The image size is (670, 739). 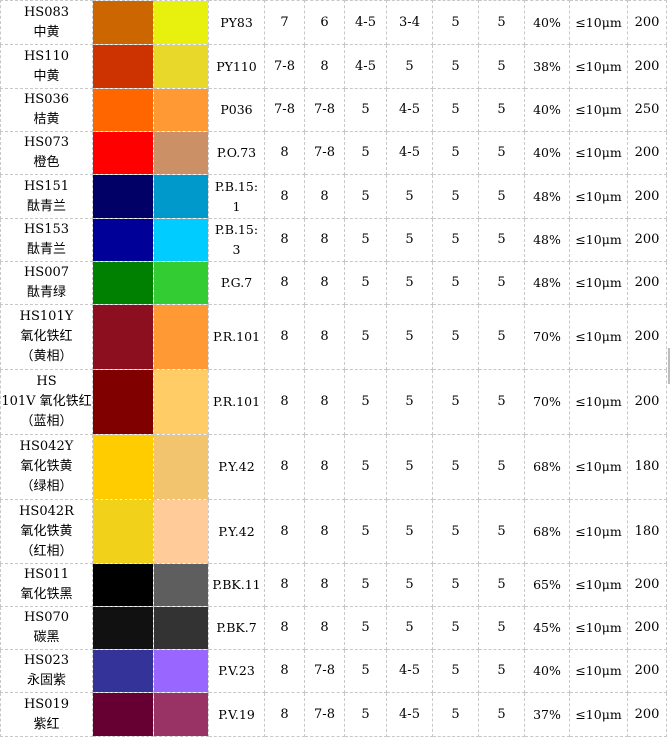 I want to click on cell-pigment-index: P.V.23, so click(x=236, y=671).